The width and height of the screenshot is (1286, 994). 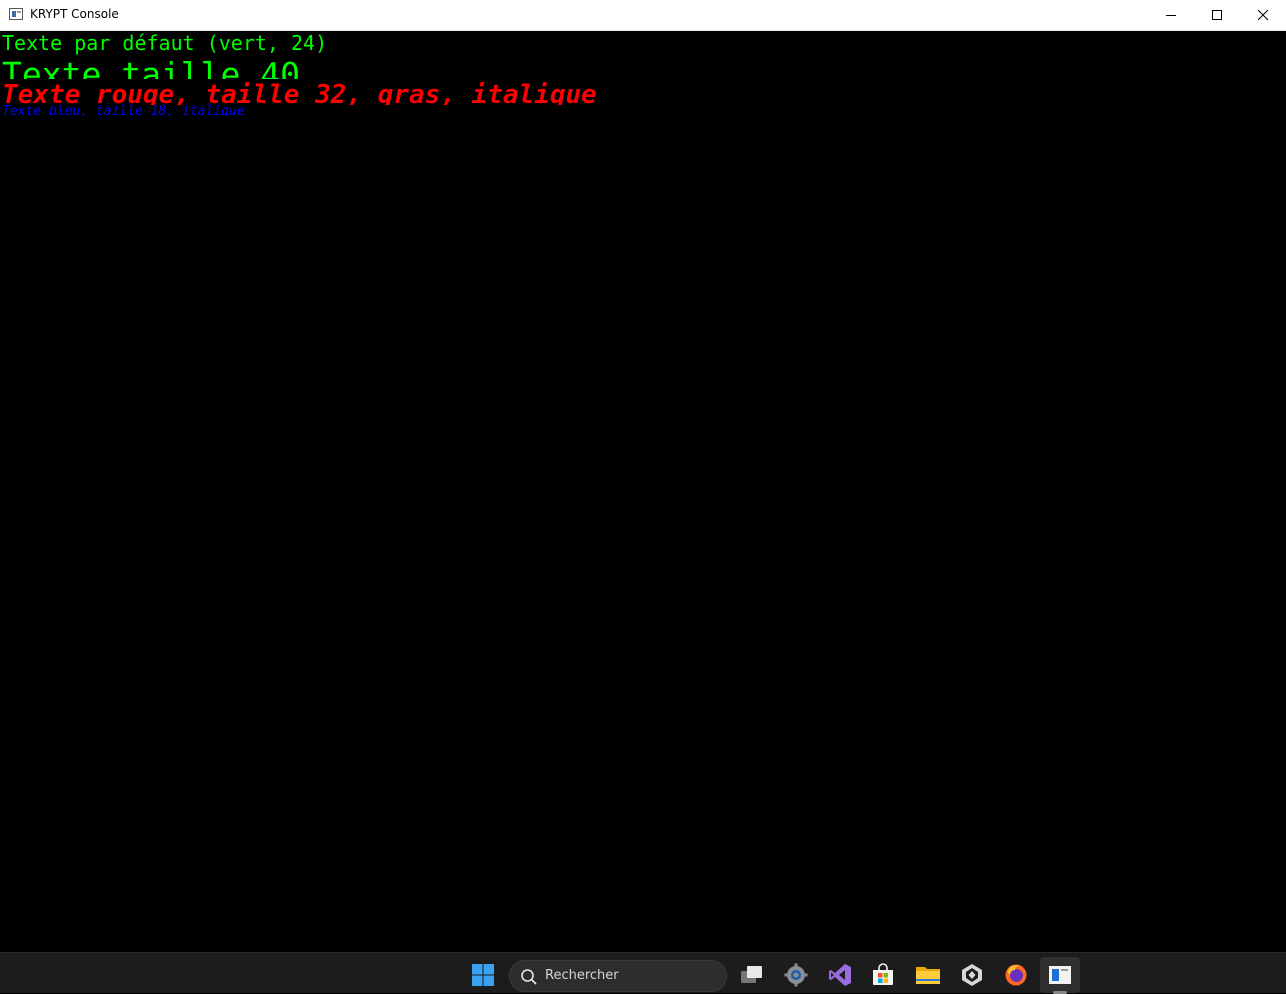 I want to click on minimize-icon, so click(x=1171, y=15).